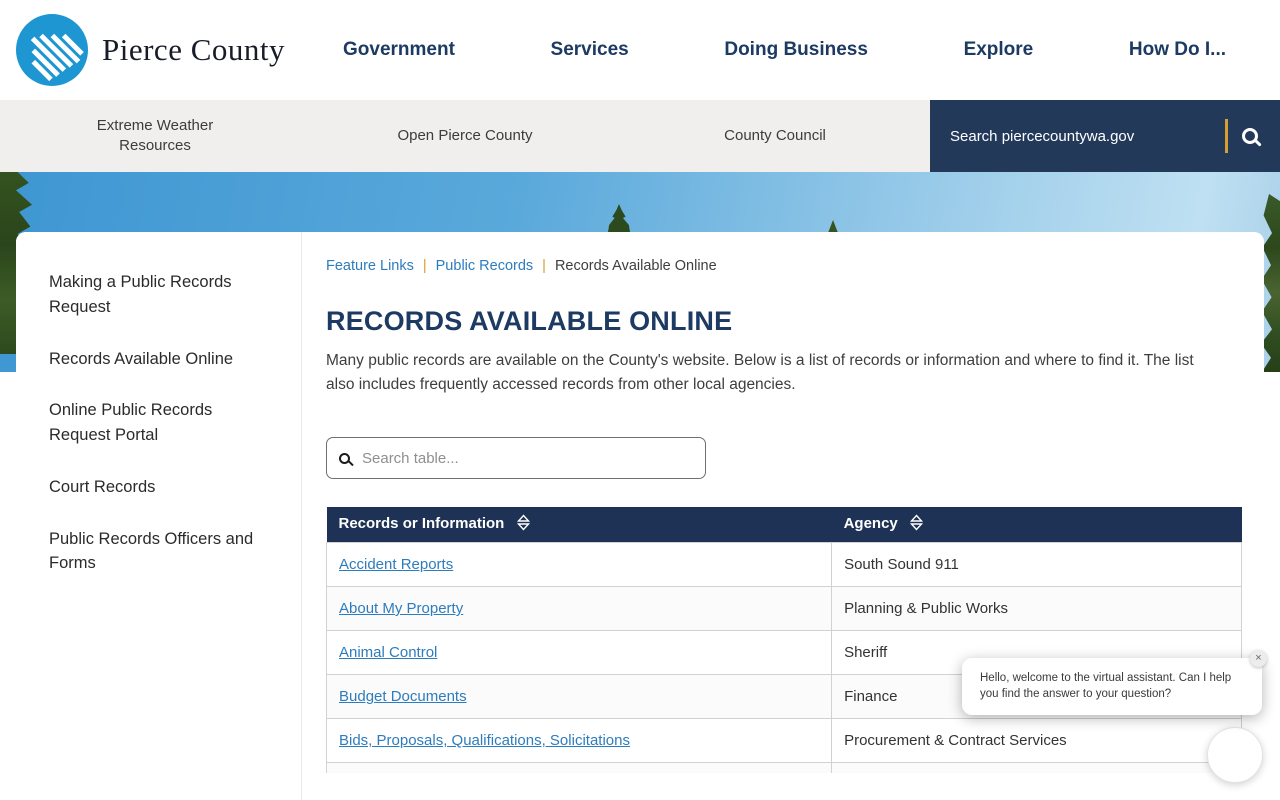 The image size is (1280, 800). I want to click on pierce-county-logo-icon, so click(52, 50).